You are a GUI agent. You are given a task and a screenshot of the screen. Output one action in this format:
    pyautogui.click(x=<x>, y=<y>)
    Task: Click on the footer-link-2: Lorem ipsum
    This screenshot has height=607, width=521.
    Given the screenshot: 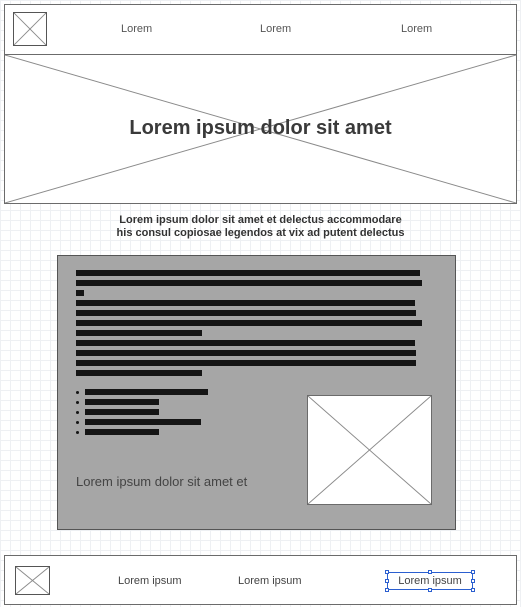 What is the action you would take?
    pyautogui.click(x=270, y=581)
    